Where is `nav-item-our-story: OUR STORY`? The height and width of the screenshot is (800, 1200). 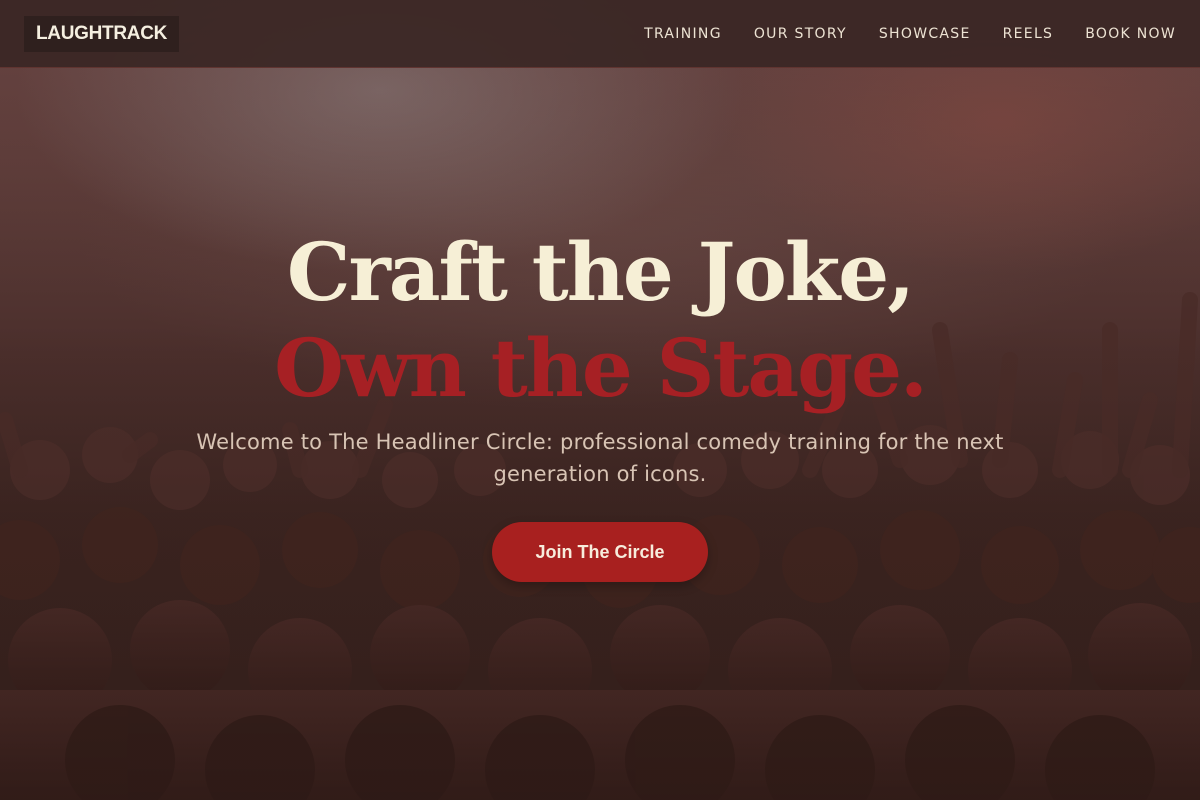
nav-item-our-story: OUR STORY is located at coordinates (800, 34).